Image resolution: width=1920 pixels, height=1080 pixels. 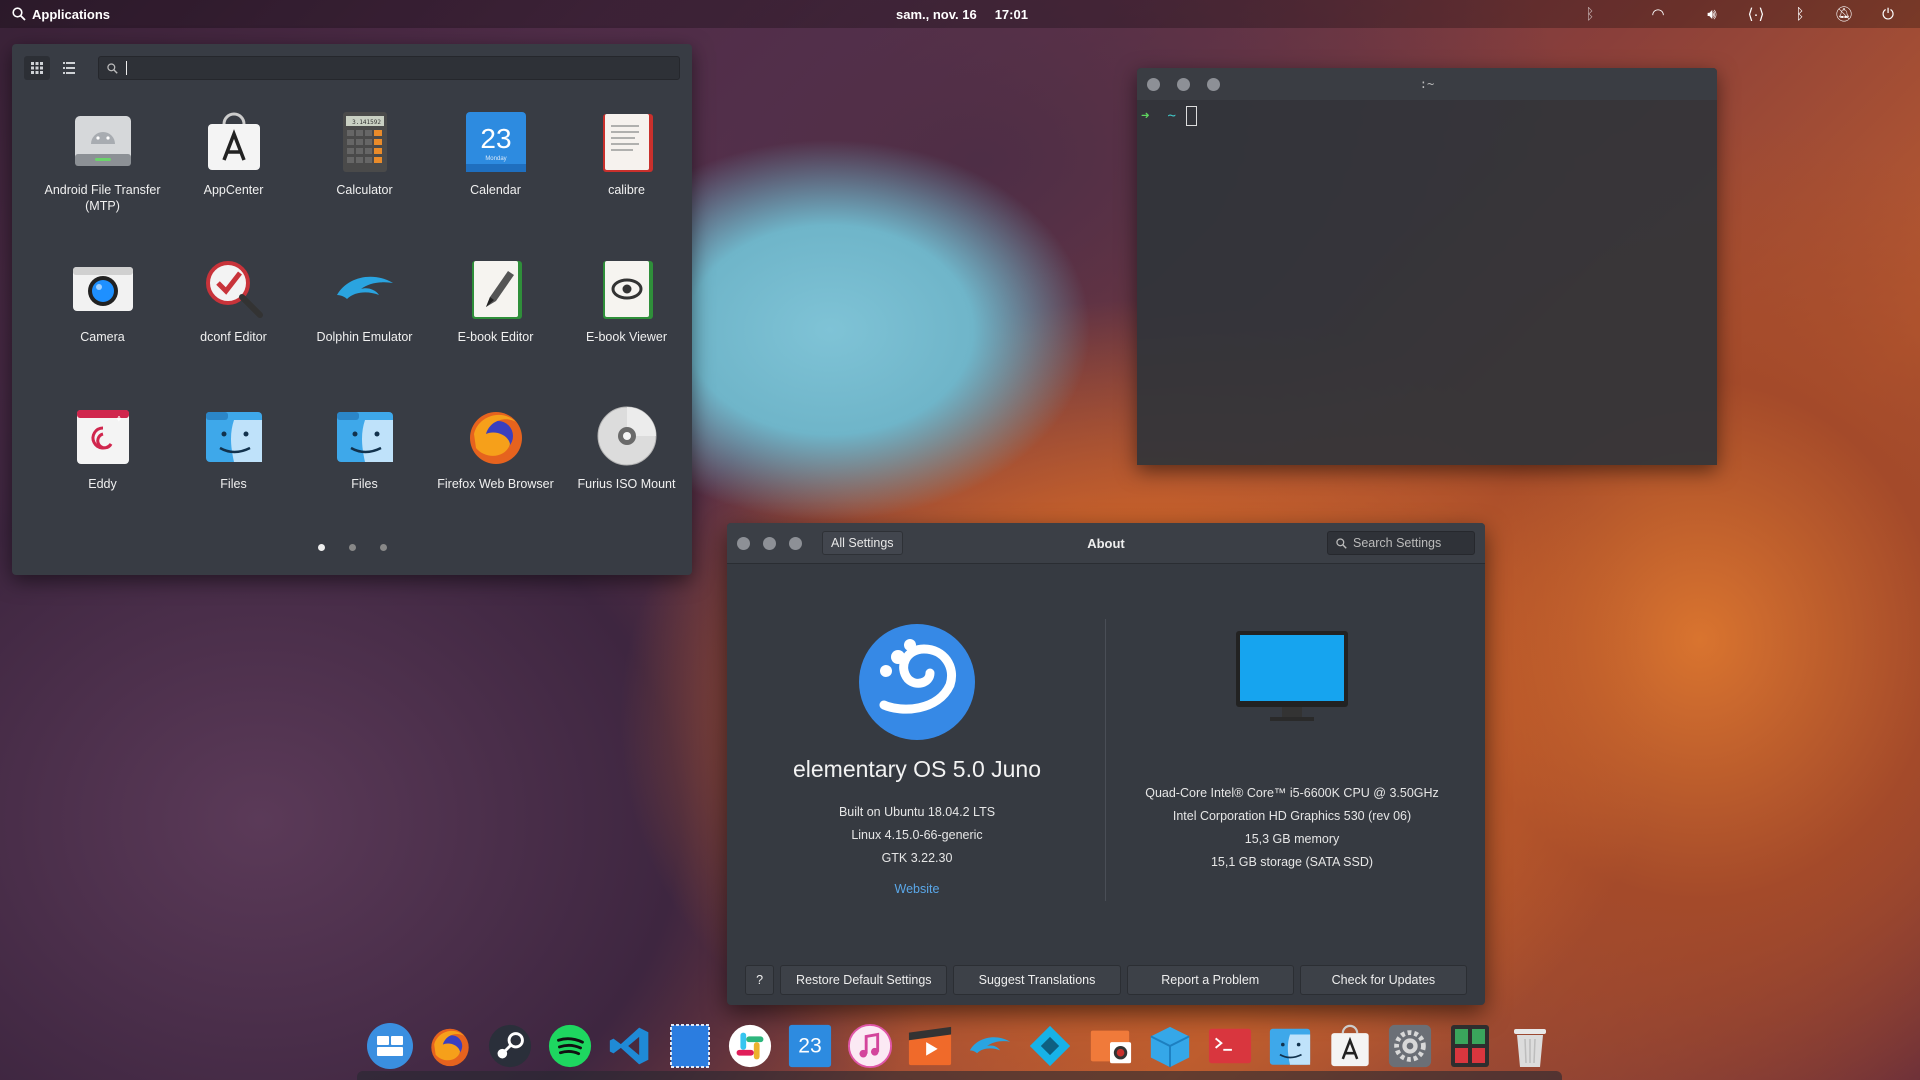 I want to click on column-divider, so click(x=1105, y=760).